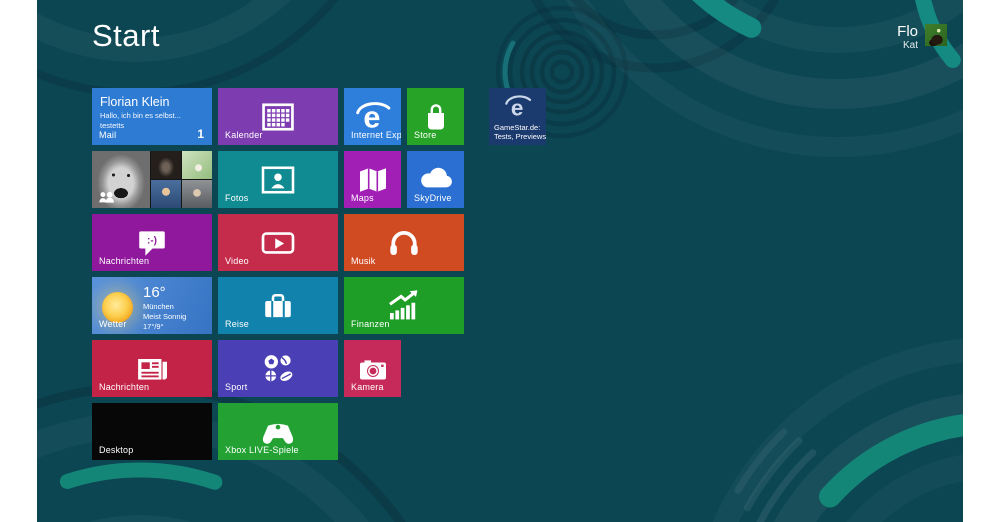 This screenshot has height=522, width=1000. I want to click on tile-musik: Musik, so click(404, 242).